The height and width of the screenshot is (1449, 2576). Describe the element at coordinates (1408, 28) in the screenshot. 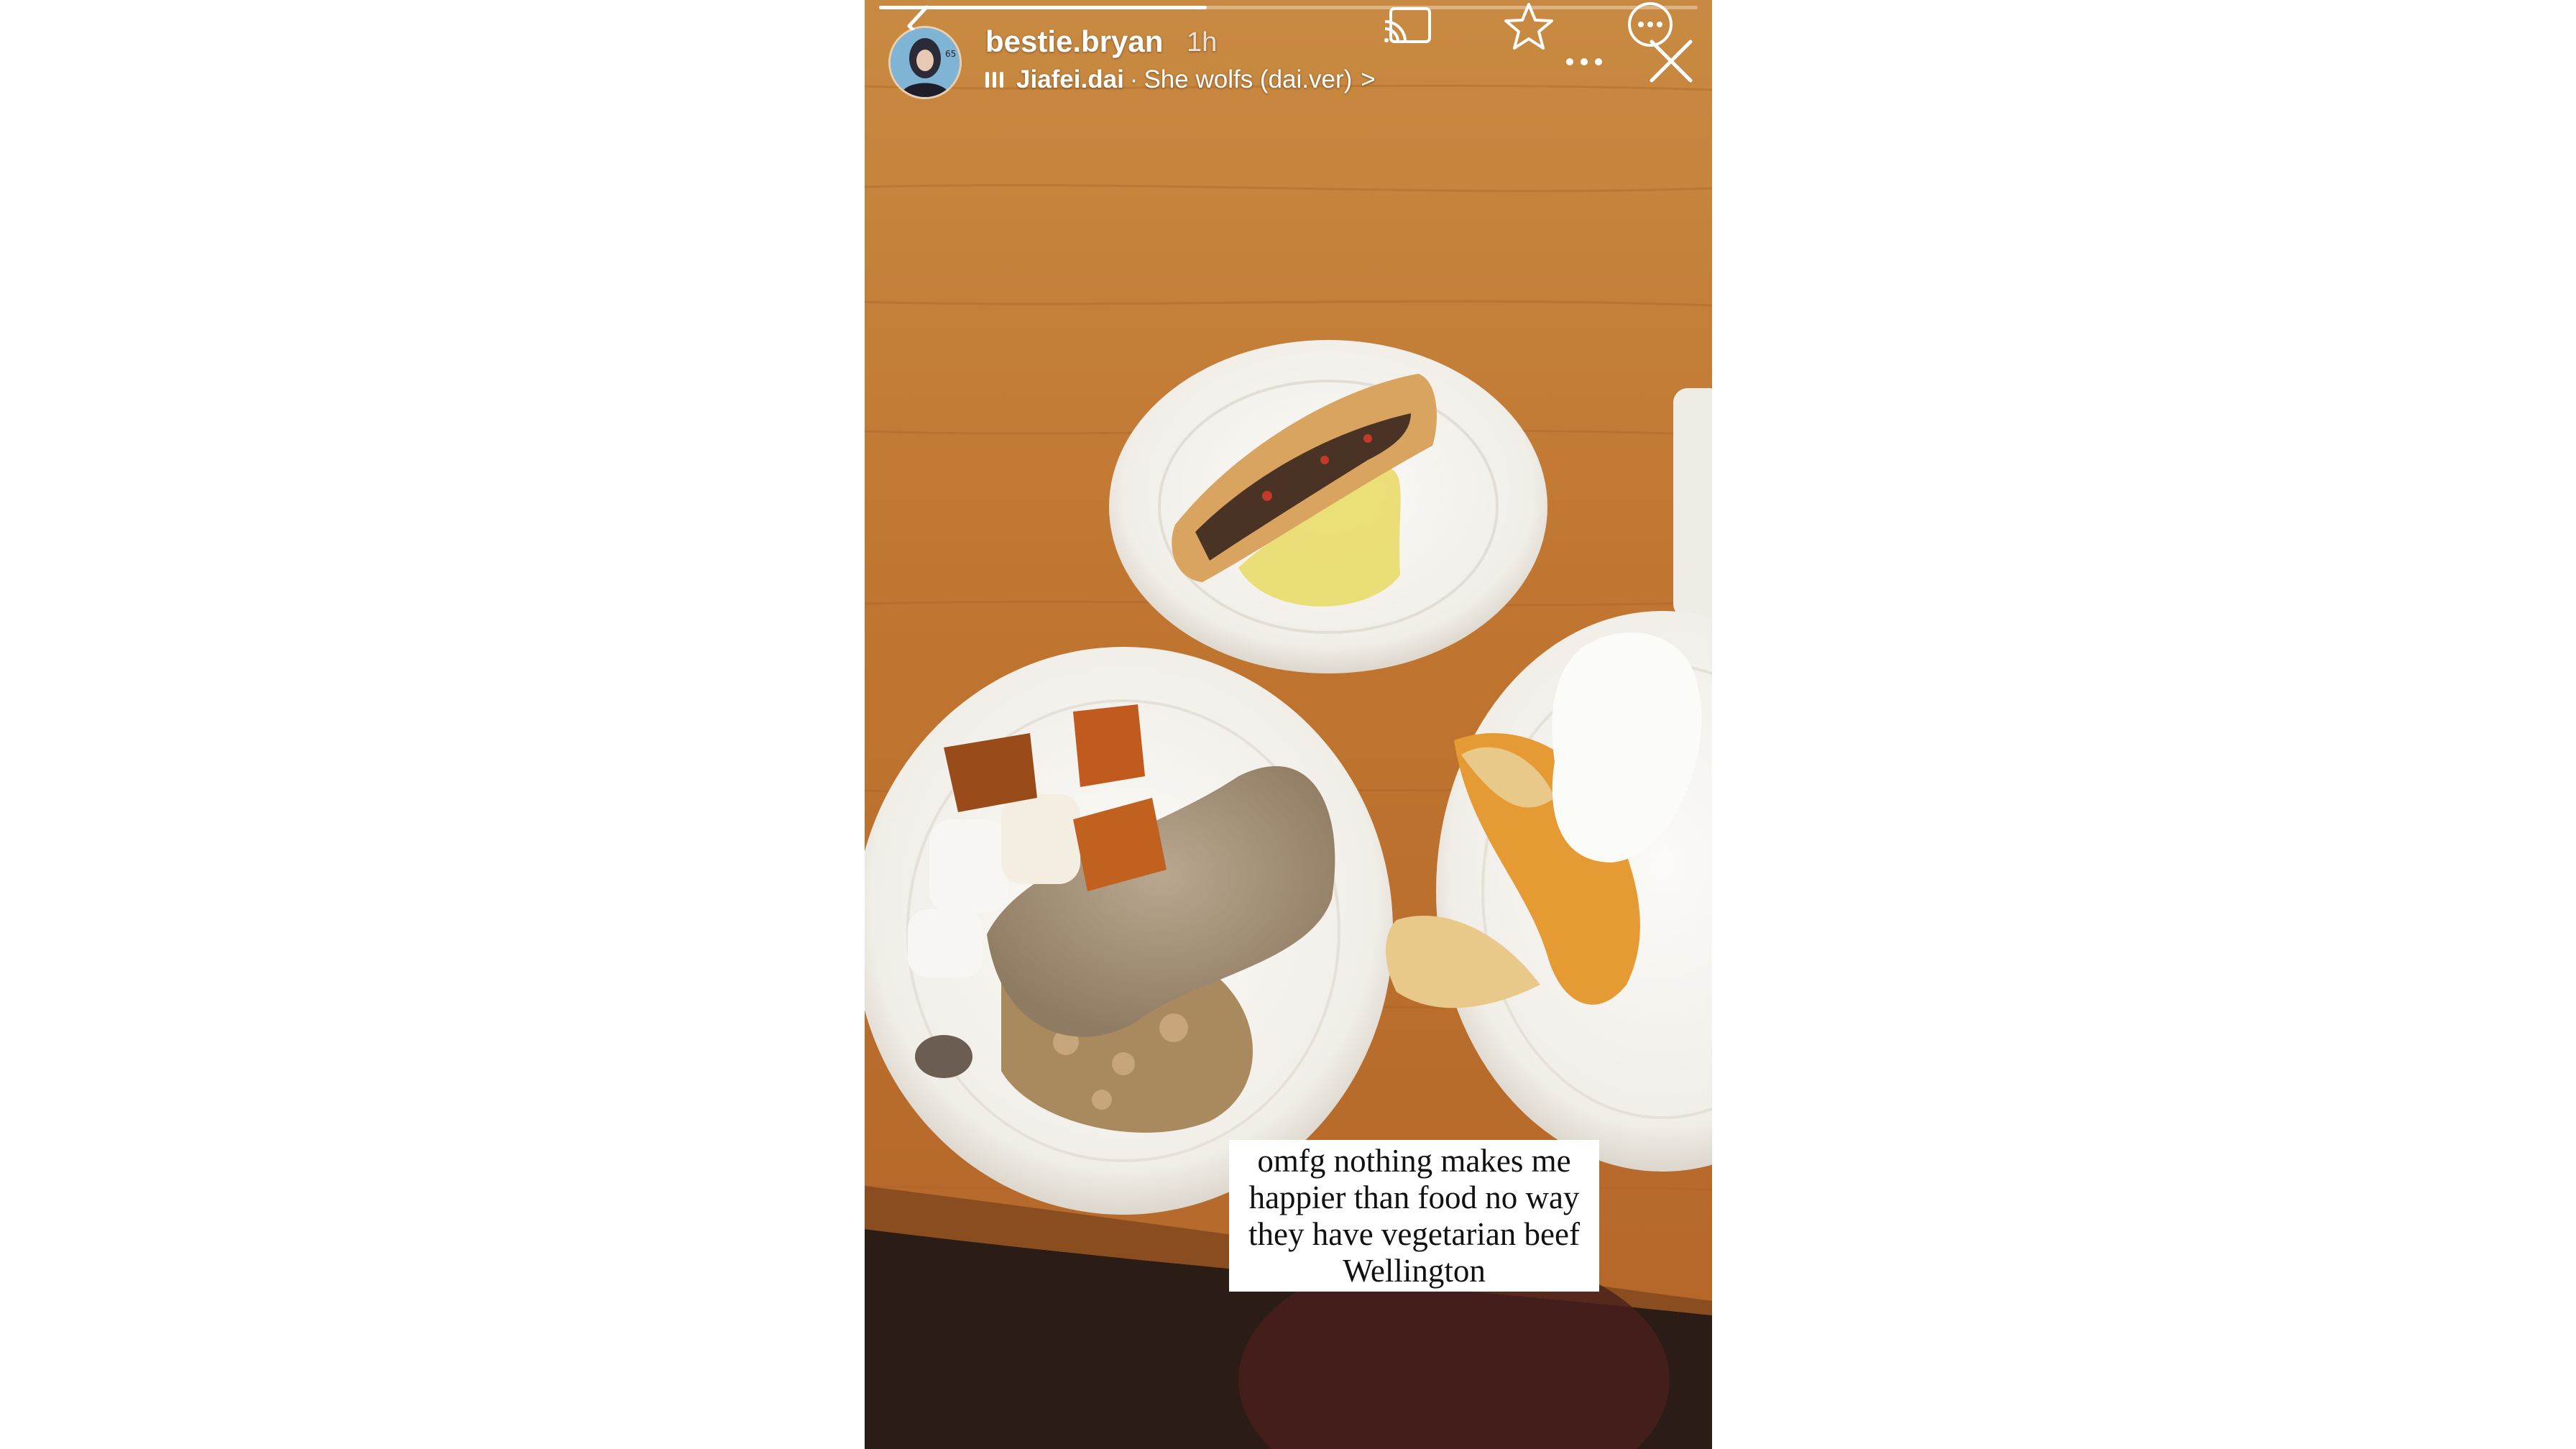

I see `cast-icon` at that location.